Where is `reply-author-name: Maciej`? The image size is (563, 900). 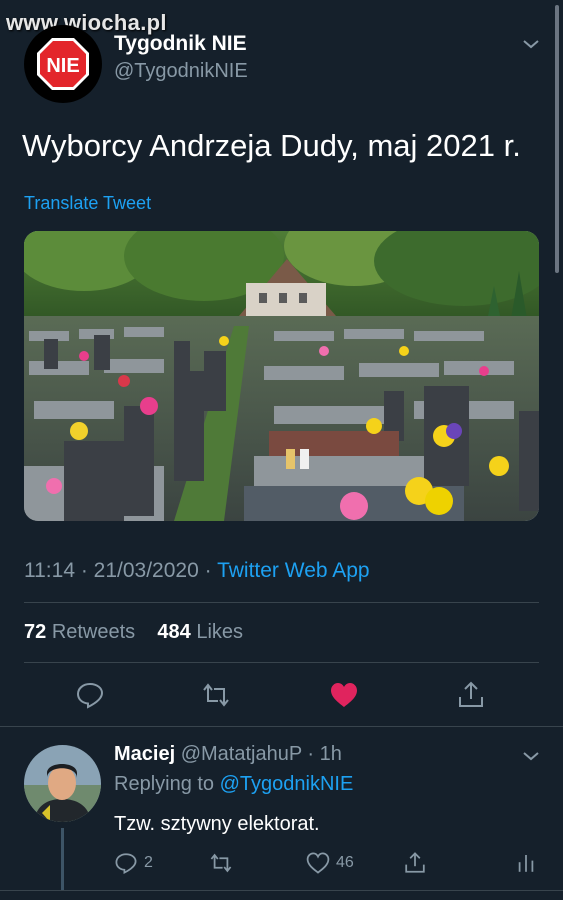 reply-author-name: Maciej is located at coordinates (144, 754).